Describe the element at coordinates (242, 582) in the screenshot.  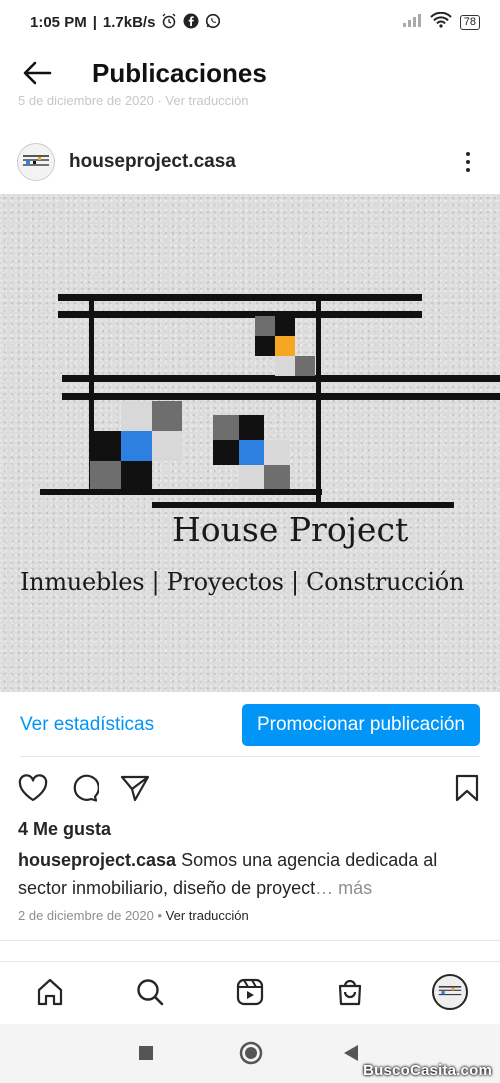
I see `brand-tagline: Inmuebles | Proyectos | Construcción` at that location.